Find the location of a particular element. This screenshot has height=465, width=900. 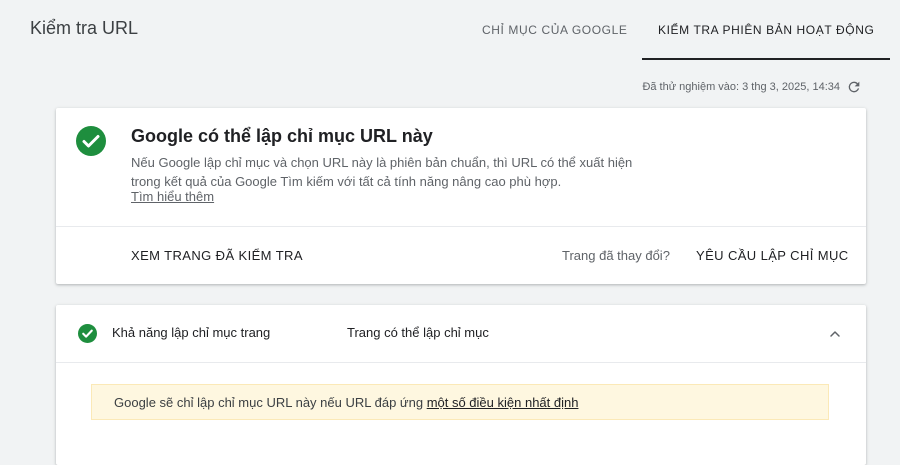

indexability-label: Khả năng lập chỉ mục trang is located at coordinates (191, 332).